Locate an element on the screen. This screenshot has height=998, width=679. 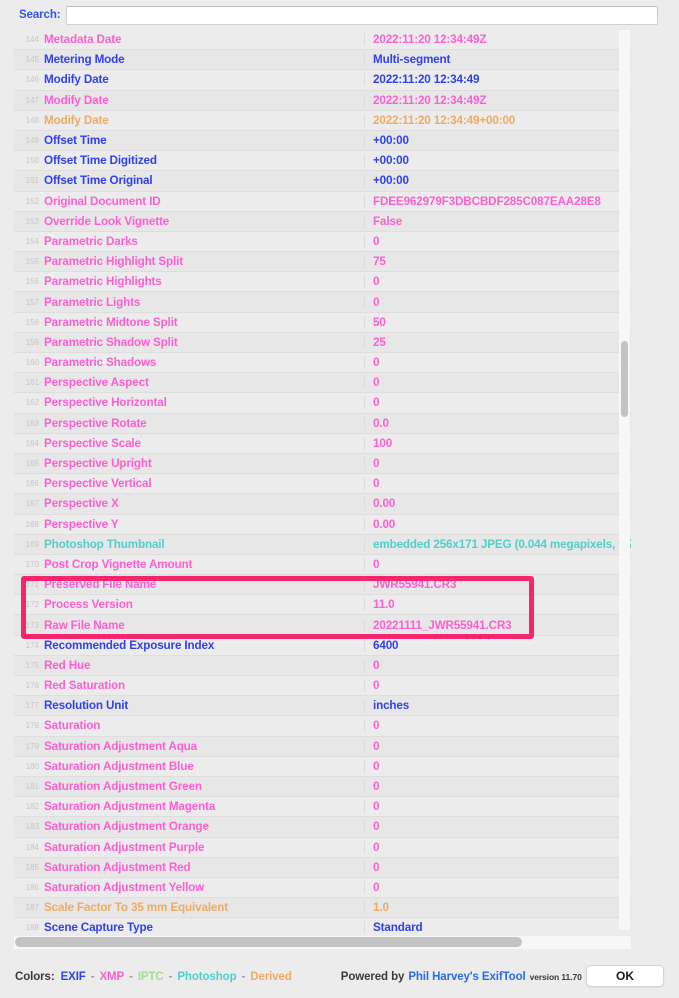
table-row: 183 Saturation Adjustment Orange 0 is located at coordinates (322, 827).